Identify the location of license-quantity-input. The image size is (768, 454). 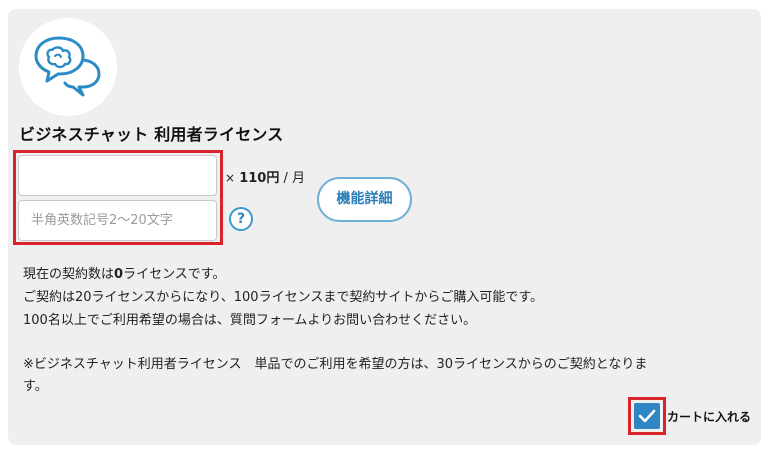
(117, 175).